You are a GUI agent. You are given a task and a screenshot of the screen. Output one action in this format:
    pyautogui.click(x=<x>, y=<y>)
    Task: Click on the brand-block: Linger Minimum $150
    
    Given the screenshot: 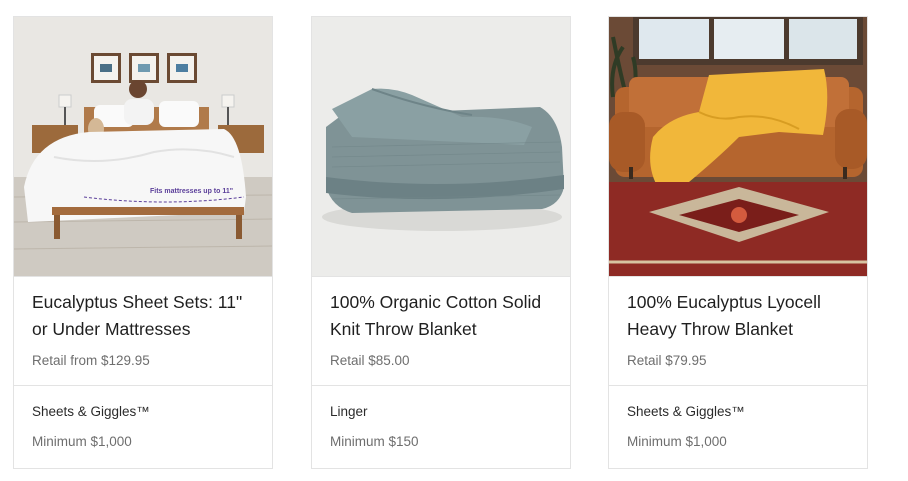 What is the action you would take?
    pyautogui.click(x=441, y=417)
    